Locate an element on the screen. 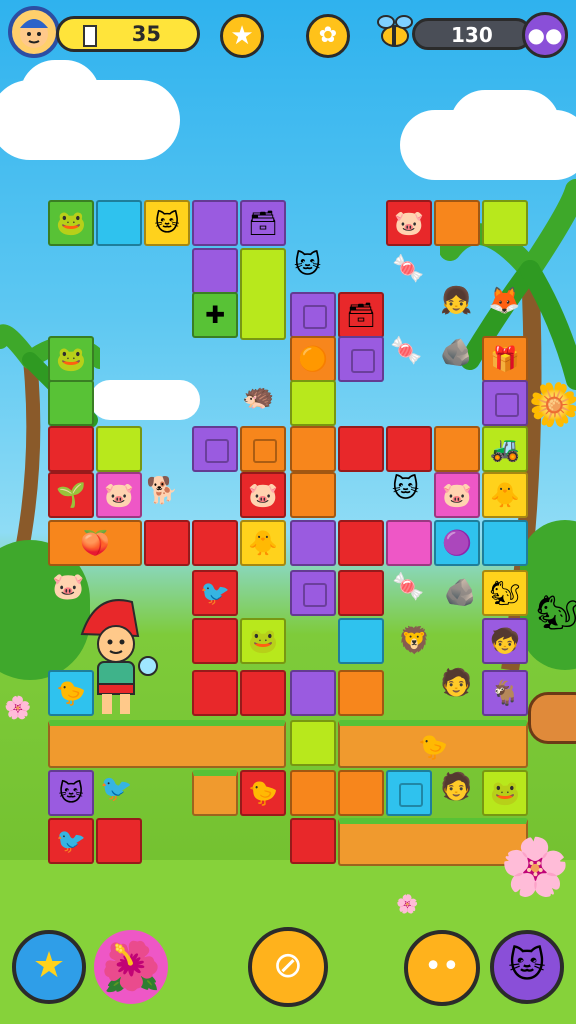 This screenshot has height=1024, width=576. pet-icon: 🐱 is located at coordinates (527, 967).